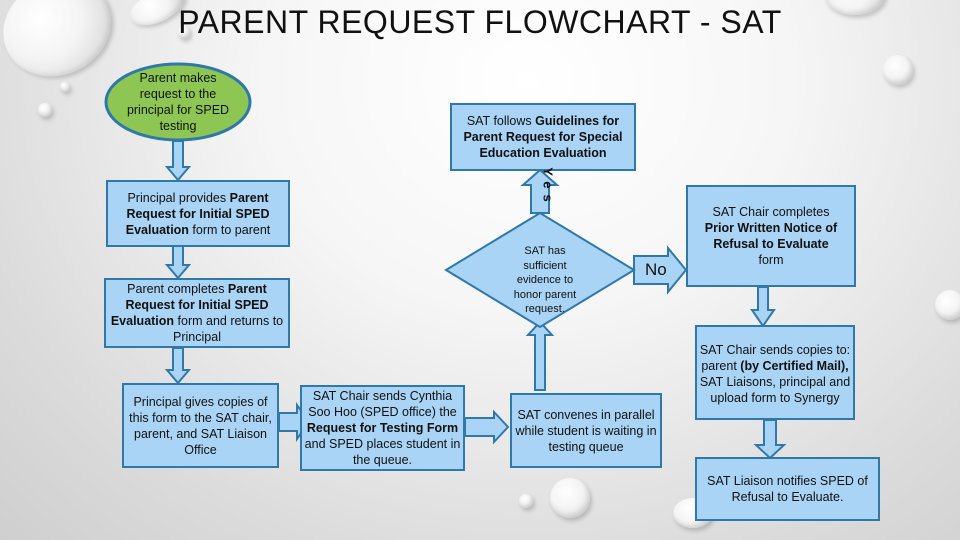  I want to click on no-label: No, so click(656, 269).